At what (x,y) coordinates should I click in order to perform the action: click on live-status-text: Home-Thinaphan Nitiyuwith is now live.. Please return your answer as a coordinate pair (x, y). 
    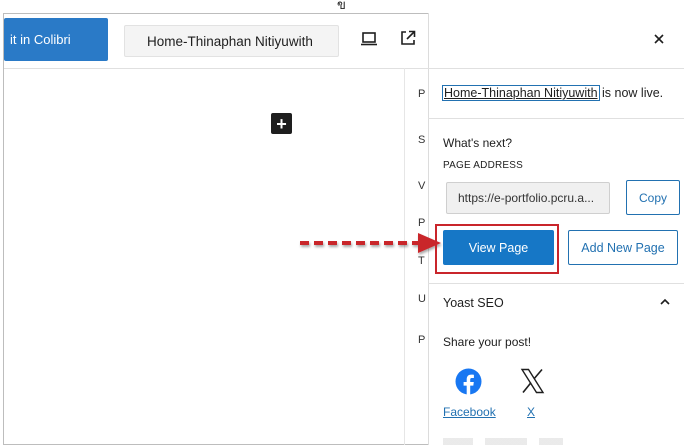
    Looking at the image, I should click on (553, 93).